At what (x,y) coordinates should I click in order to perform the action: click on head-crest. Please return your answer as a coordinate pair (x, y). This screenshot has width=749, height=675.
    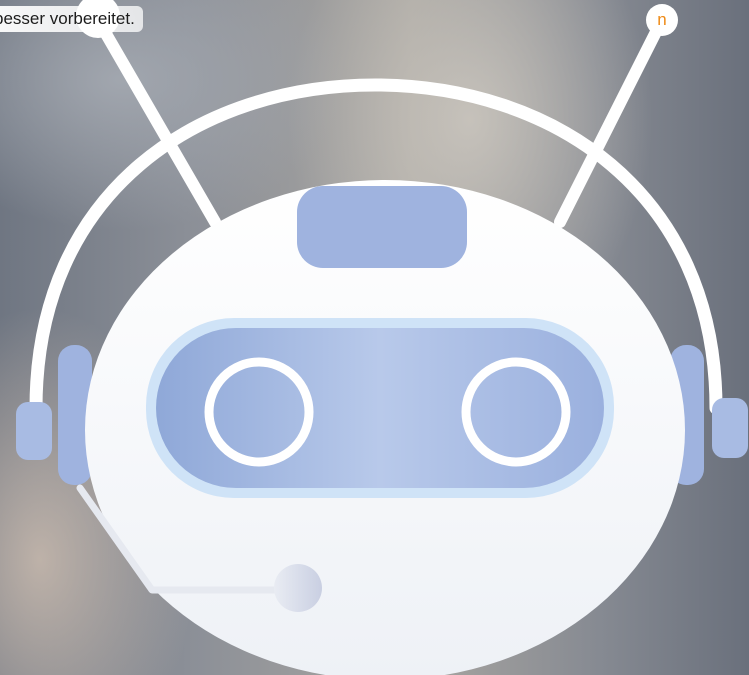
    Looking at the image, I should click on (382, 227).